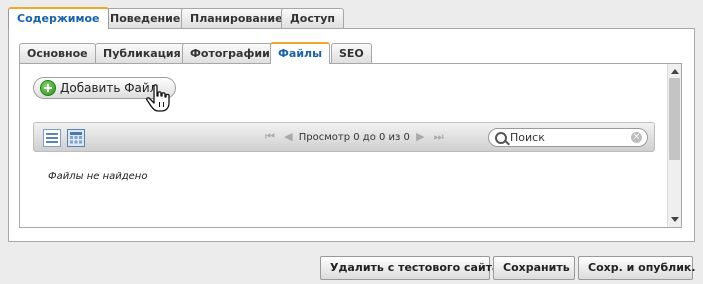 This screenshot has height=284, width=703. Describe the element at coordinates (675, 219) in the screenshot. I see `scroll-down-icon` at that location.